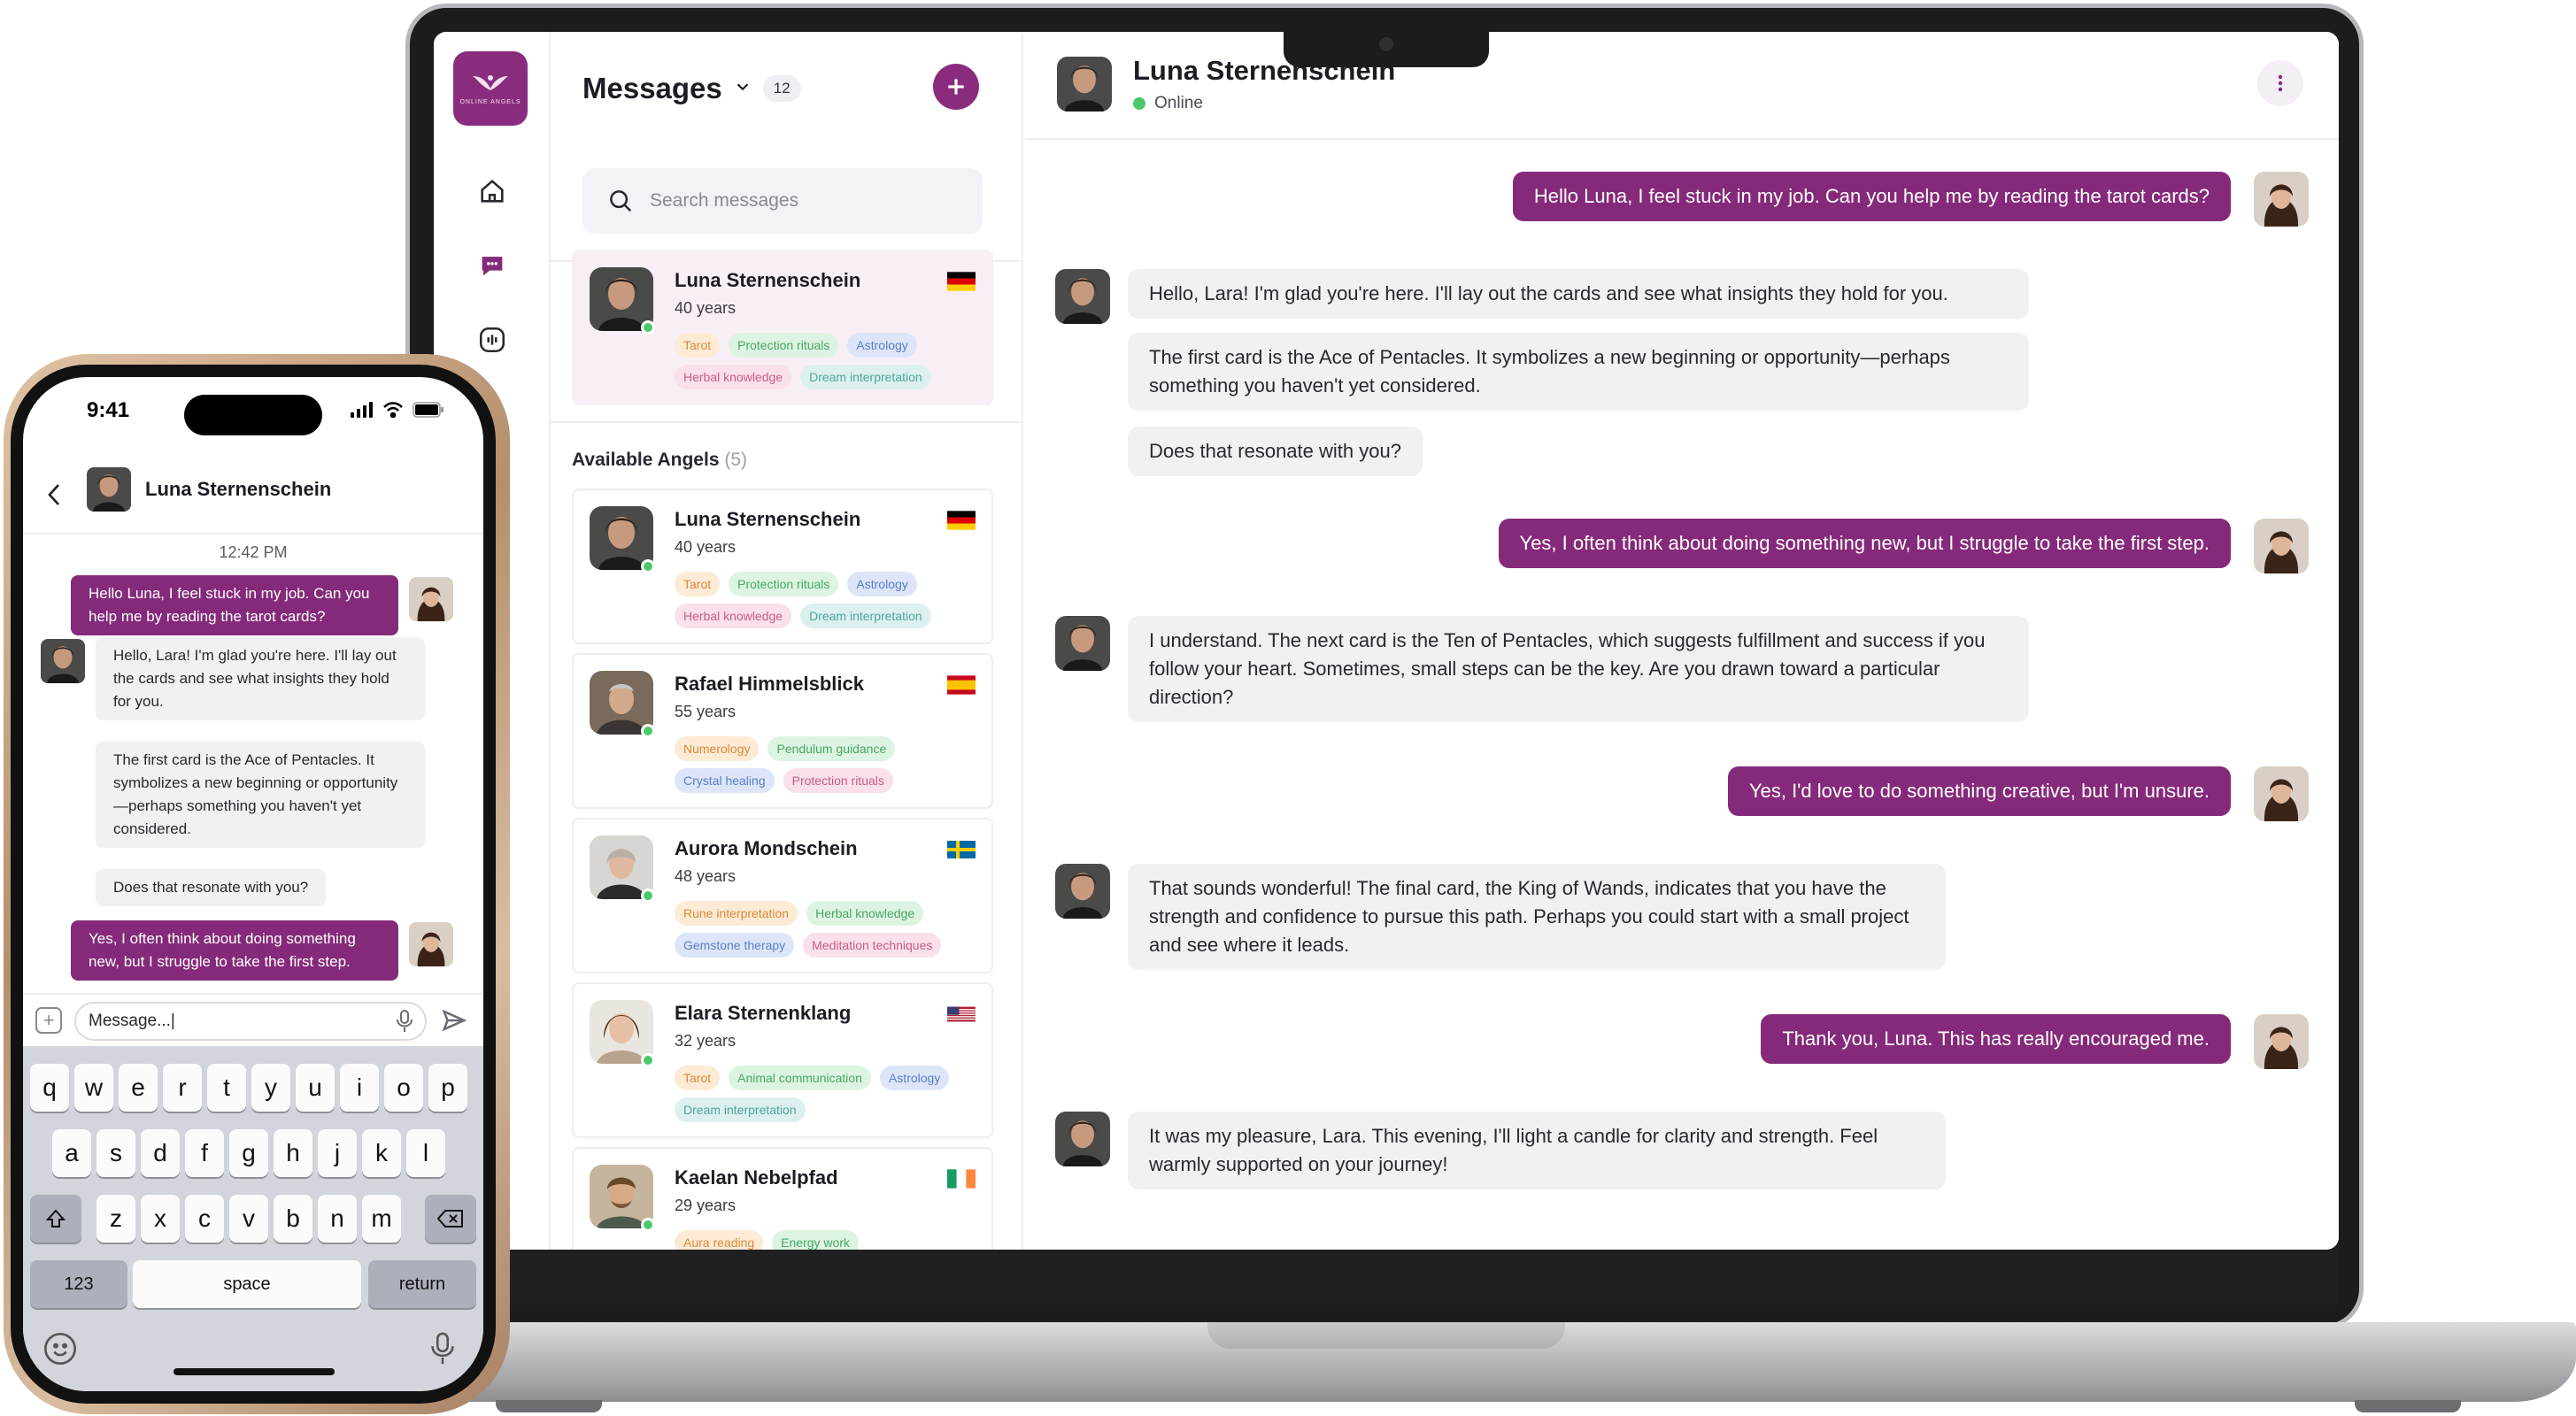 The image size is (2576, 1416). Describe the element at coordinates (253, 415) in the screenshot. I see `dynamic-island` at that location.